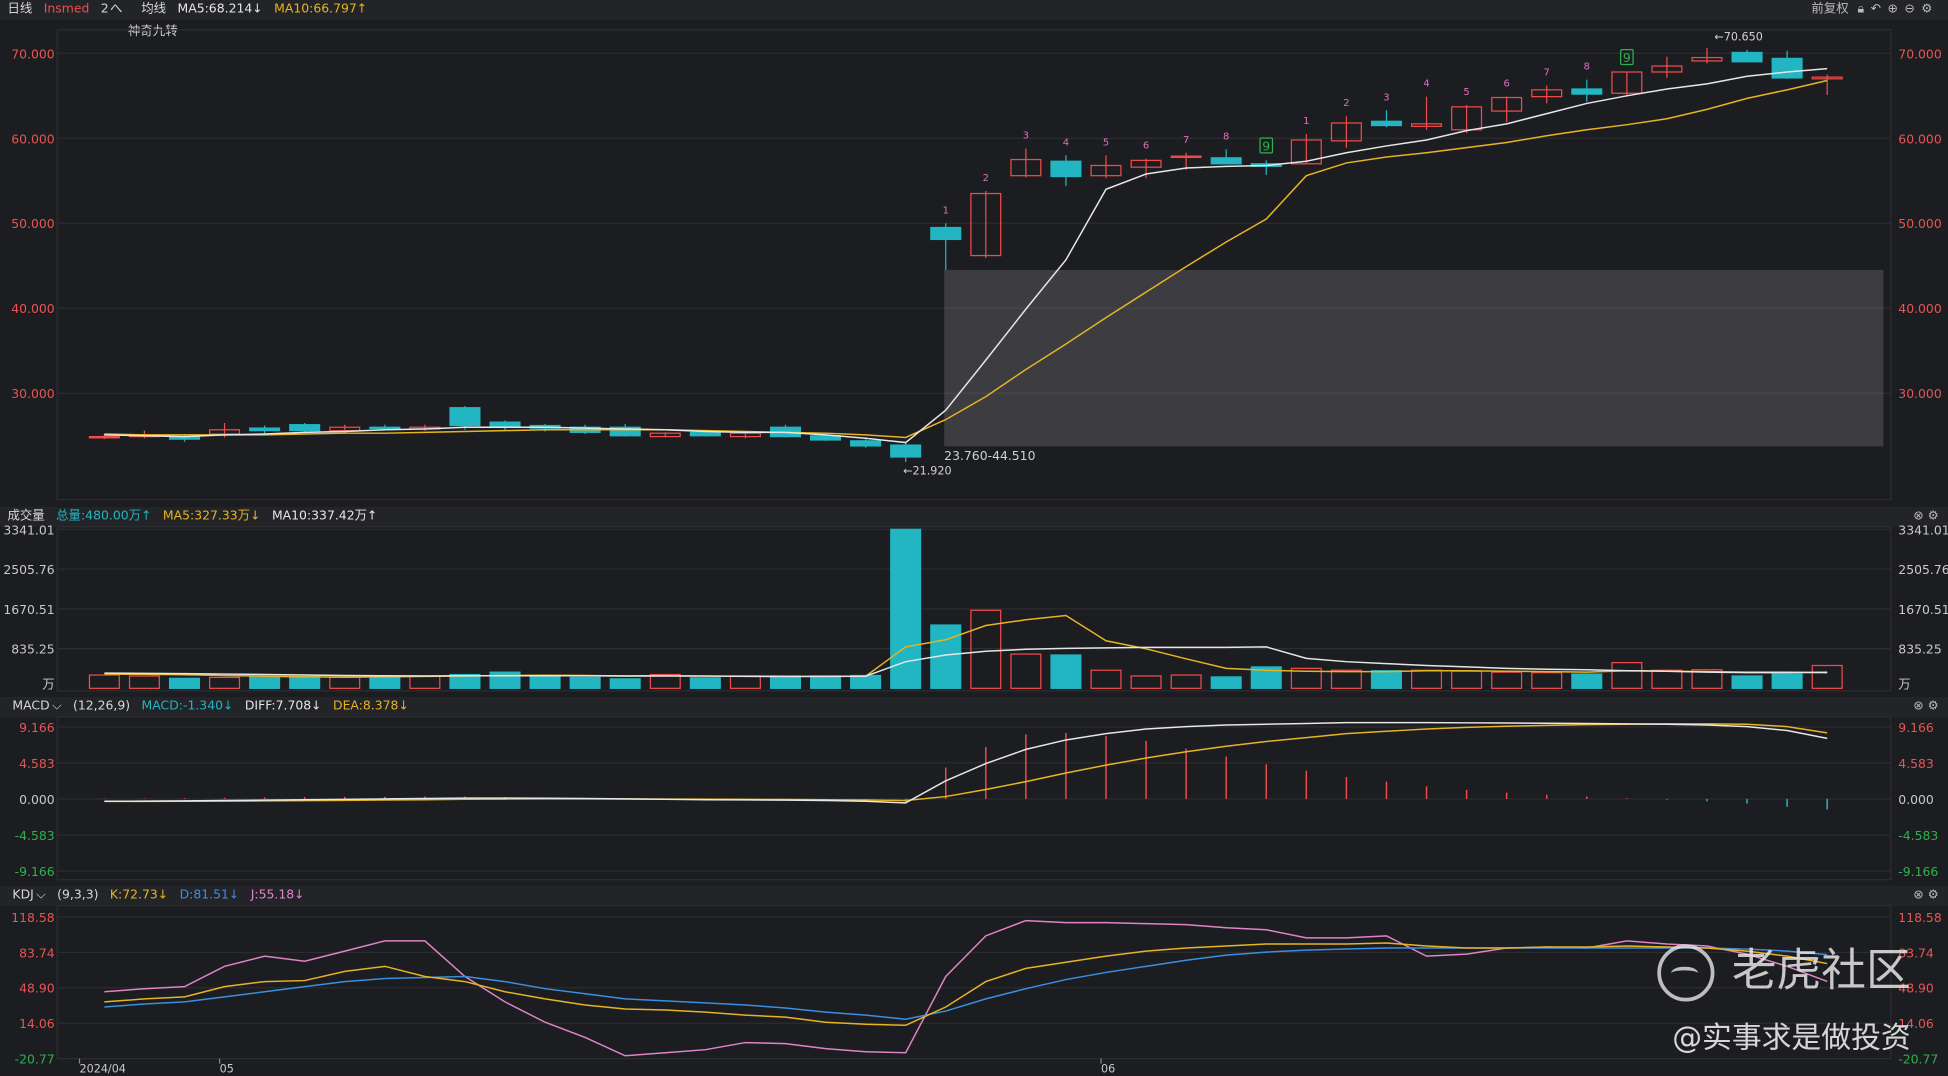 Image resolution: width=1948 pixels, height=1076 pixels. What do you see at coordinates (37, 799) in the screenshot?
I see `macd-tick-left: 0.000` at bounding box center [37, 799].